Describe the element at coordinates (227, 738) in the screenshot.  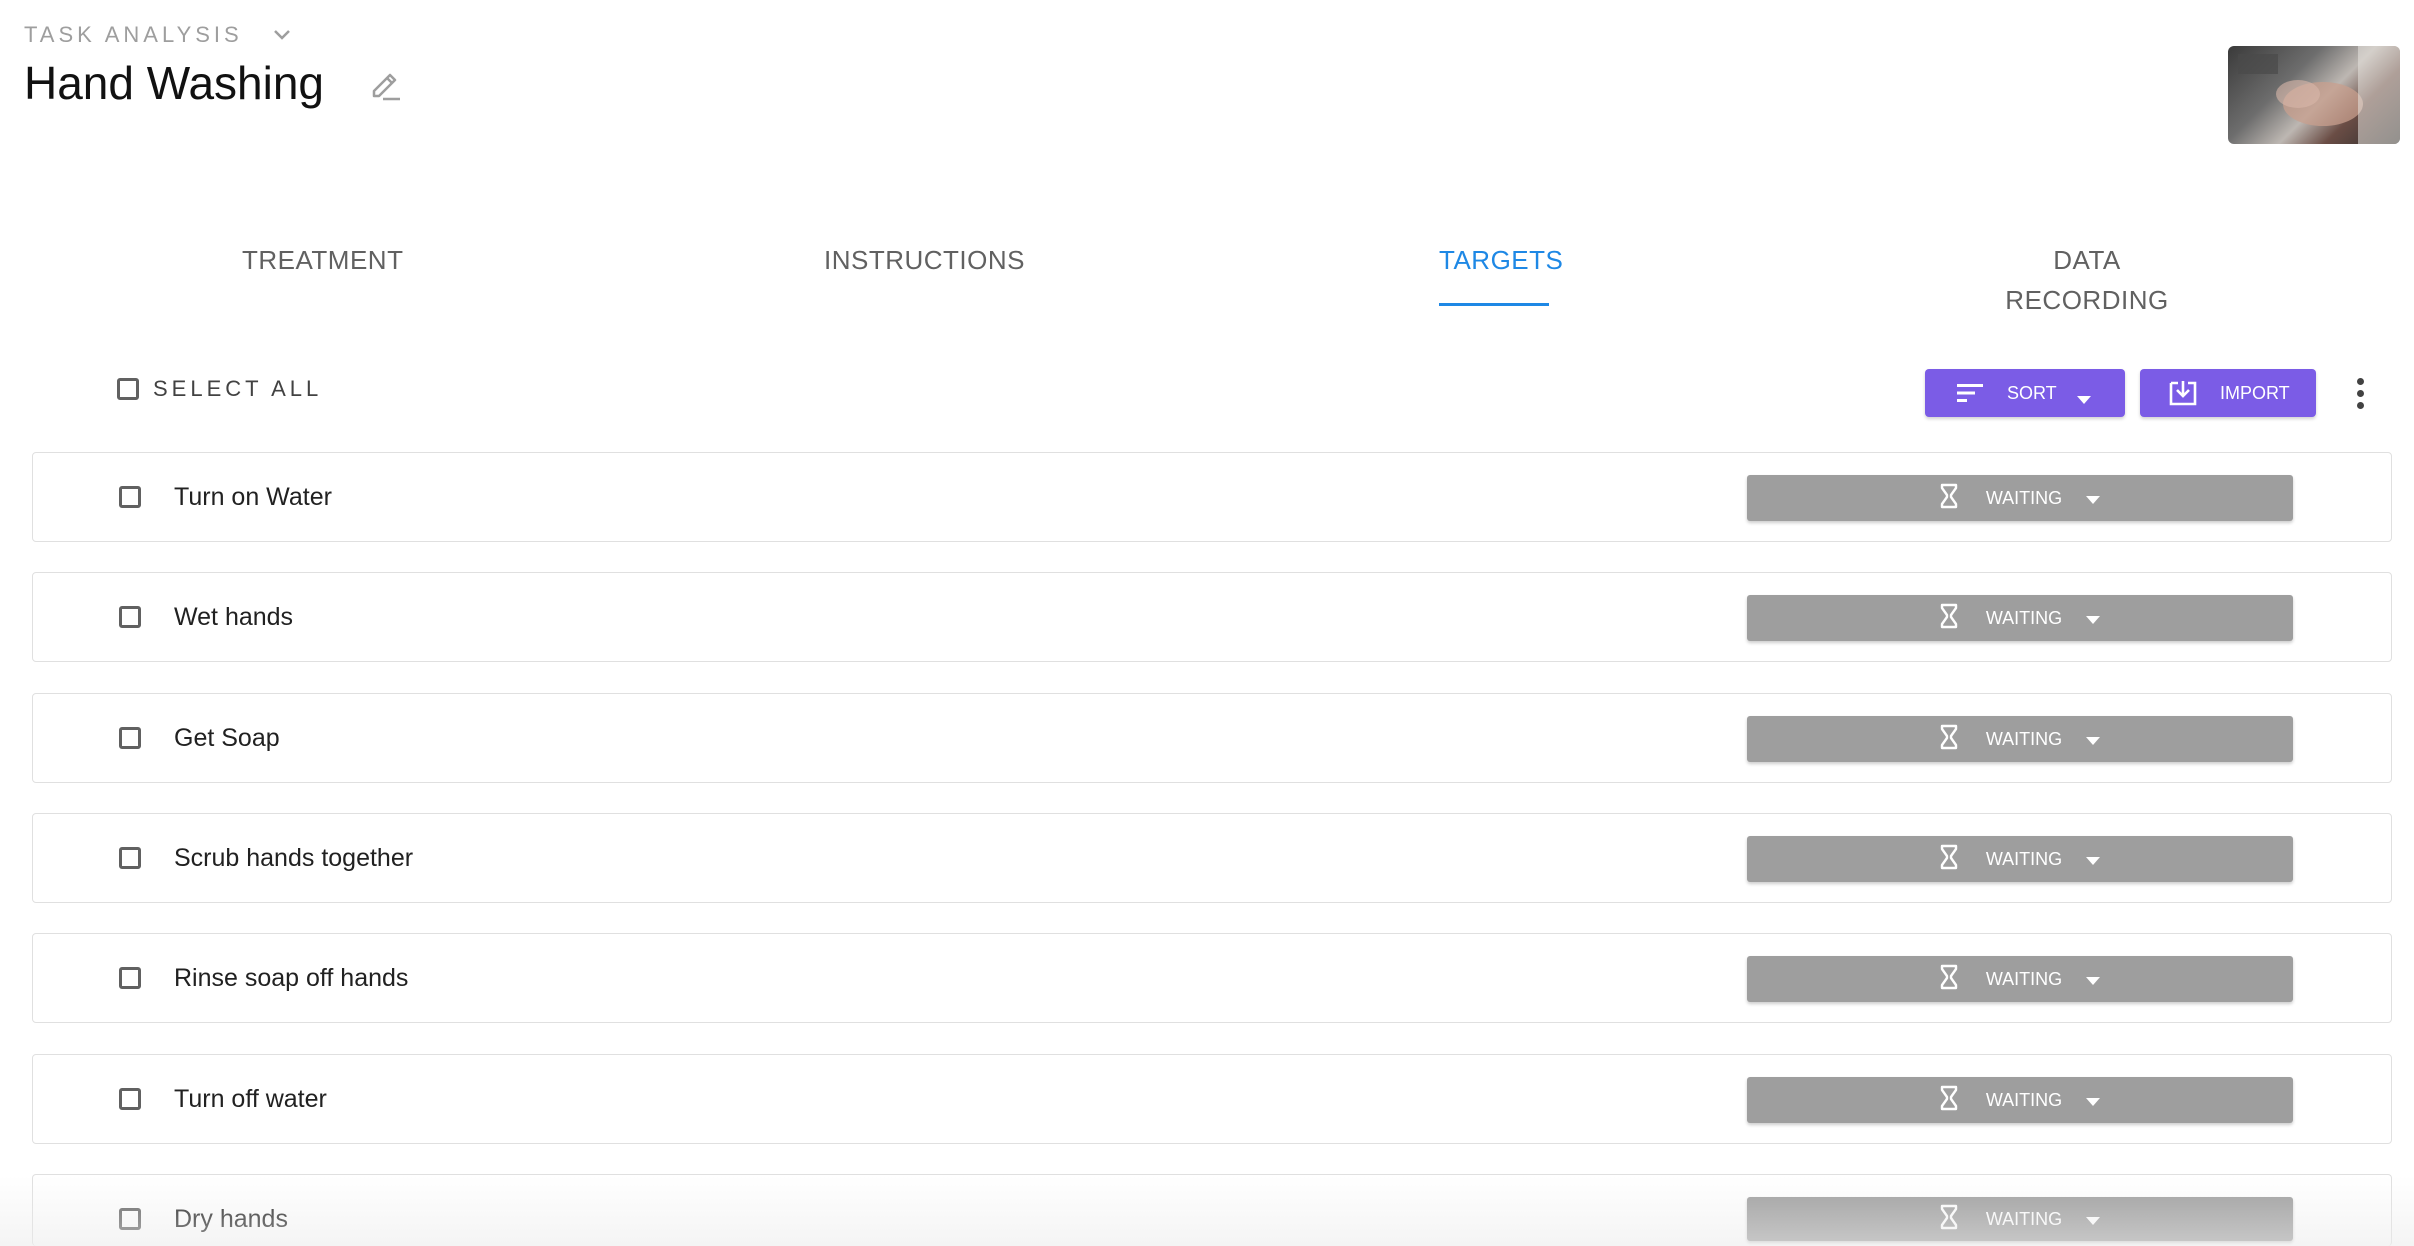
I see `target-label: Get Soap` at that location.